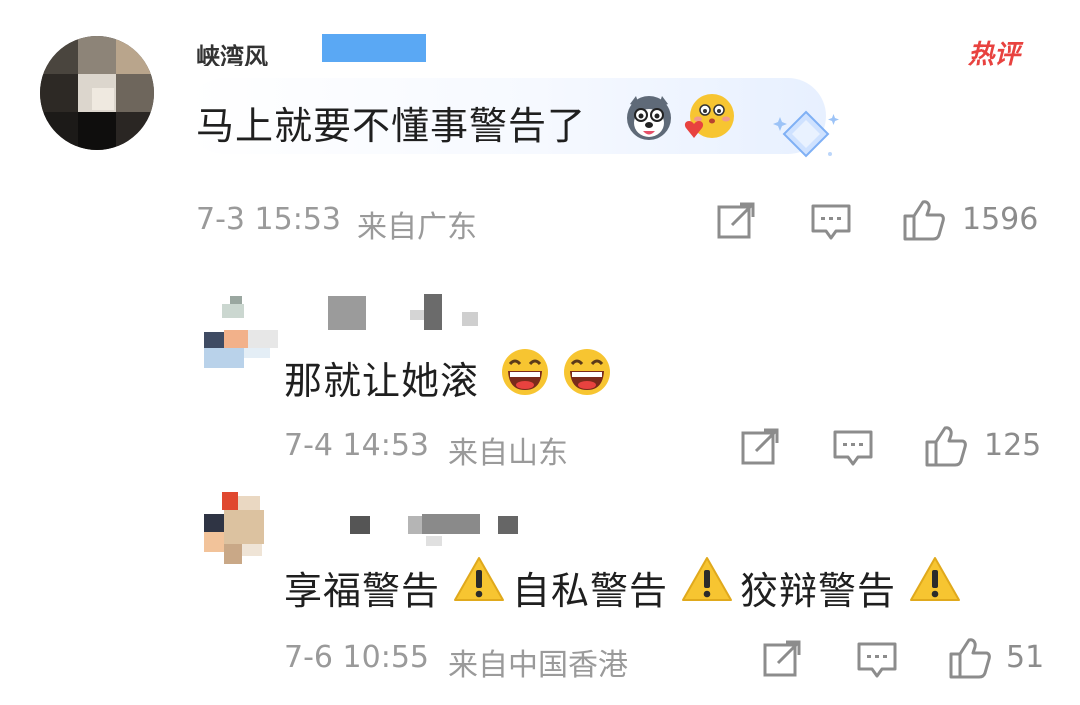  Describe the element at coordinates (382, 381) in the screenshot. I see `comment-text: 那就让她滚` at that location.